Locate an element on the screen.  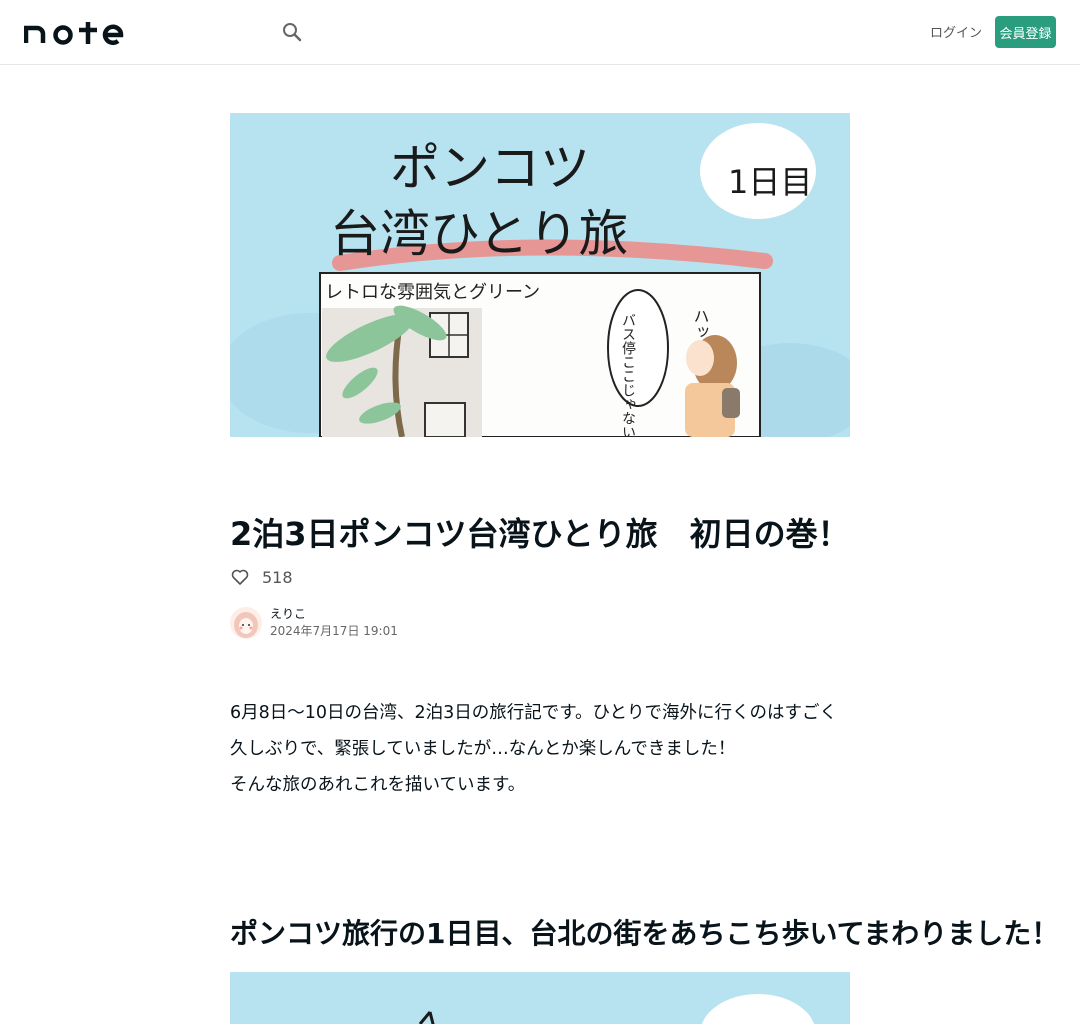
day-badge-text: 1日目 is located at coordinates (770, 182).